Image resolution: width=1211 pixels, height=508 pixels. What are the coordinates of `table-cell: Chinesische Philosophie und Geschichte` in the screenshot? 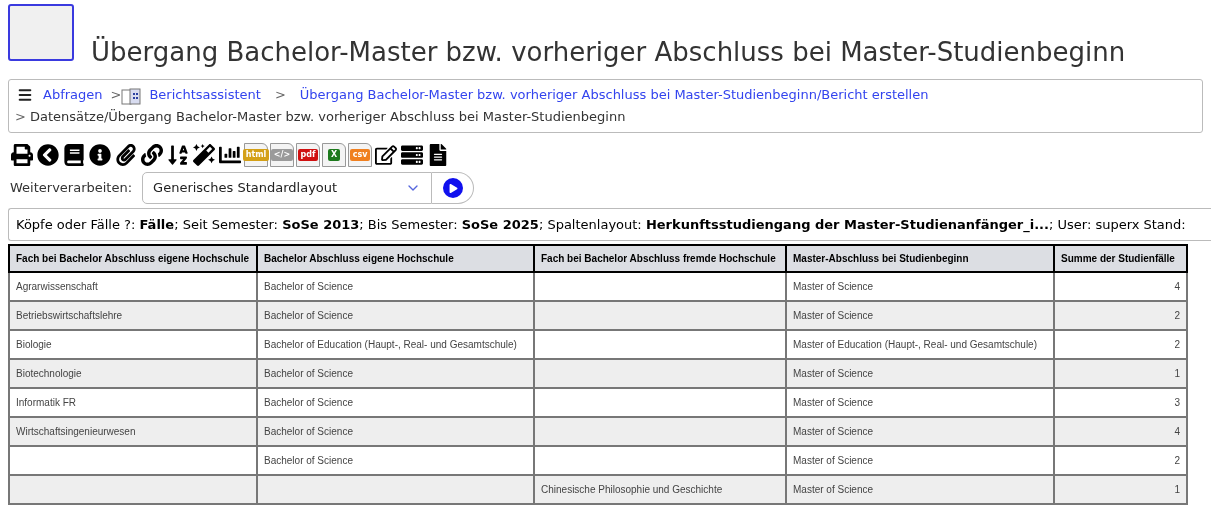 It's located at (660, 489).